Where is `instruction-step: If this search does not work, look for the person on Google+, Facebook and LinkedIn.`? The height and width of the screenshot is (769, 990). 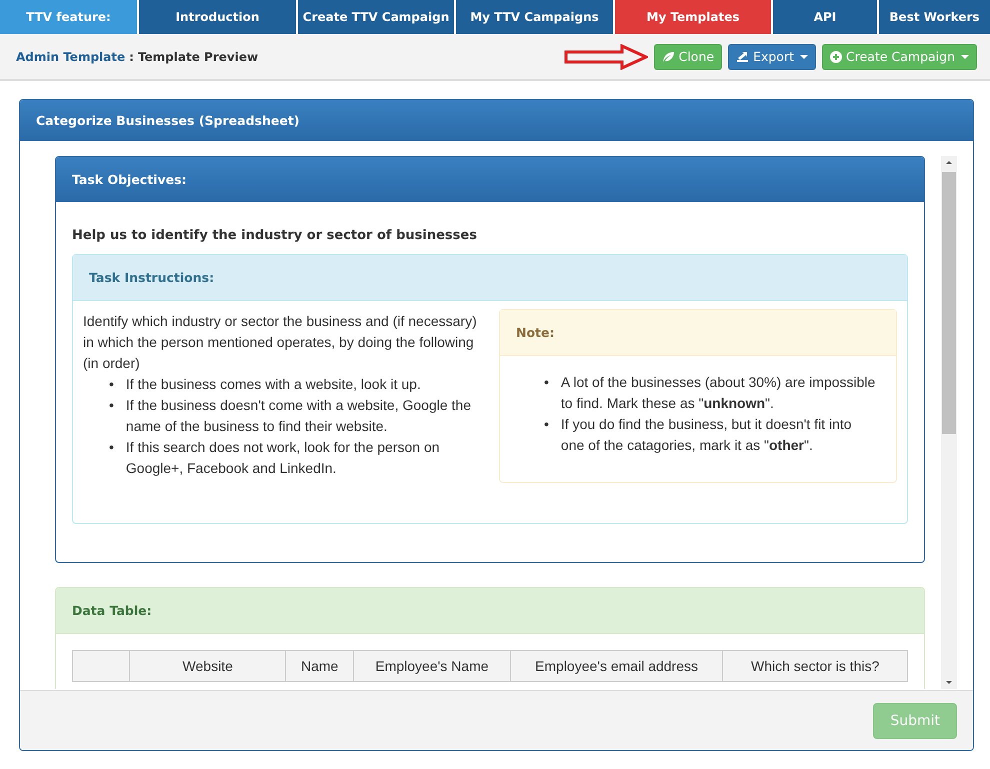 instruction-step: If this search does not work, look for the person on Google+, Facebook and LinkedIn. is located at coordinates (304, 458).